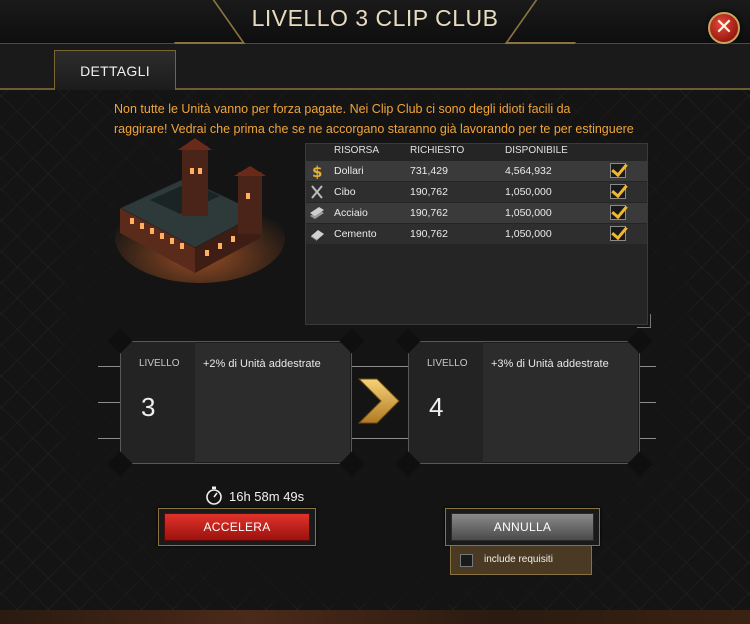 The height and width of the screenshot is (624, 750). Describe the element at coordinates (317, 235) in the screenshot. I see `cement-icon` at that location.